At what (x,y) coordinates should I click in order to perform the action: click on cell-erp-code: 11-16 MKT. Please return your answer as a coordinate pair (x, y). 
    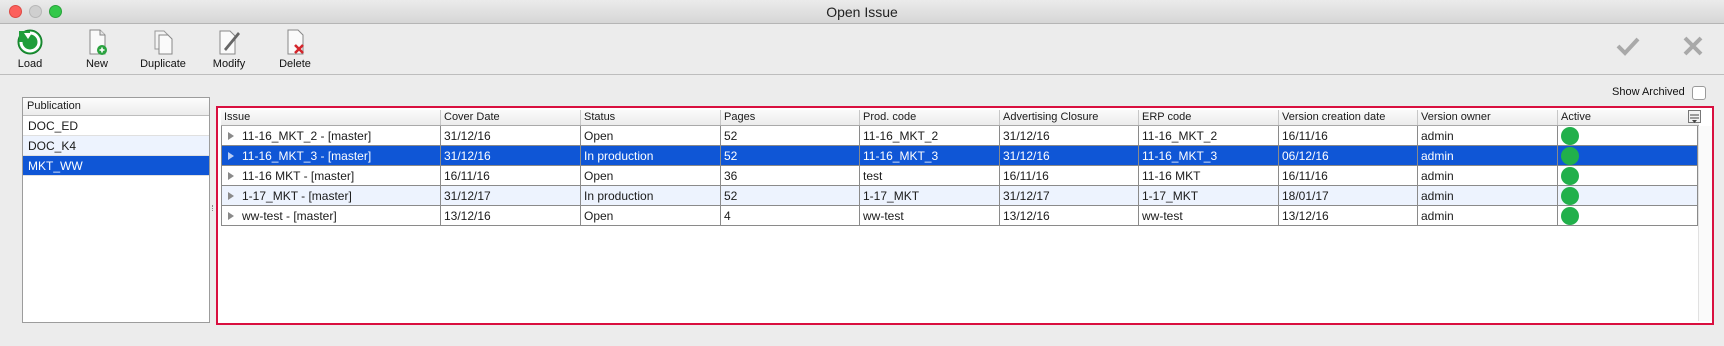
    Looking at the image, I should click on (1209, 175).